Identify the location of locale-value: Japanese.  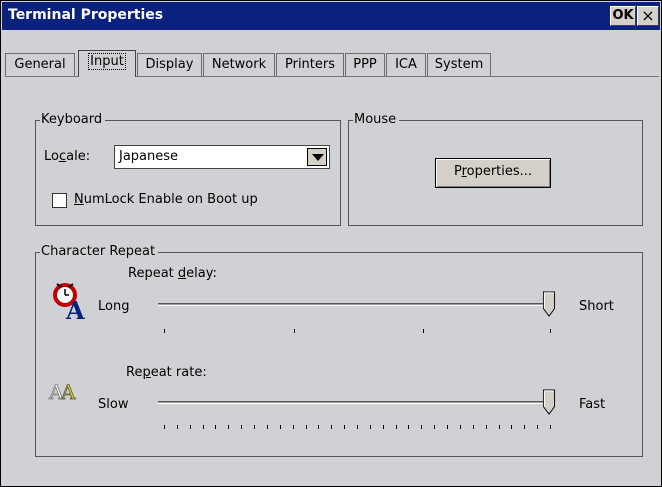
(149, 156).